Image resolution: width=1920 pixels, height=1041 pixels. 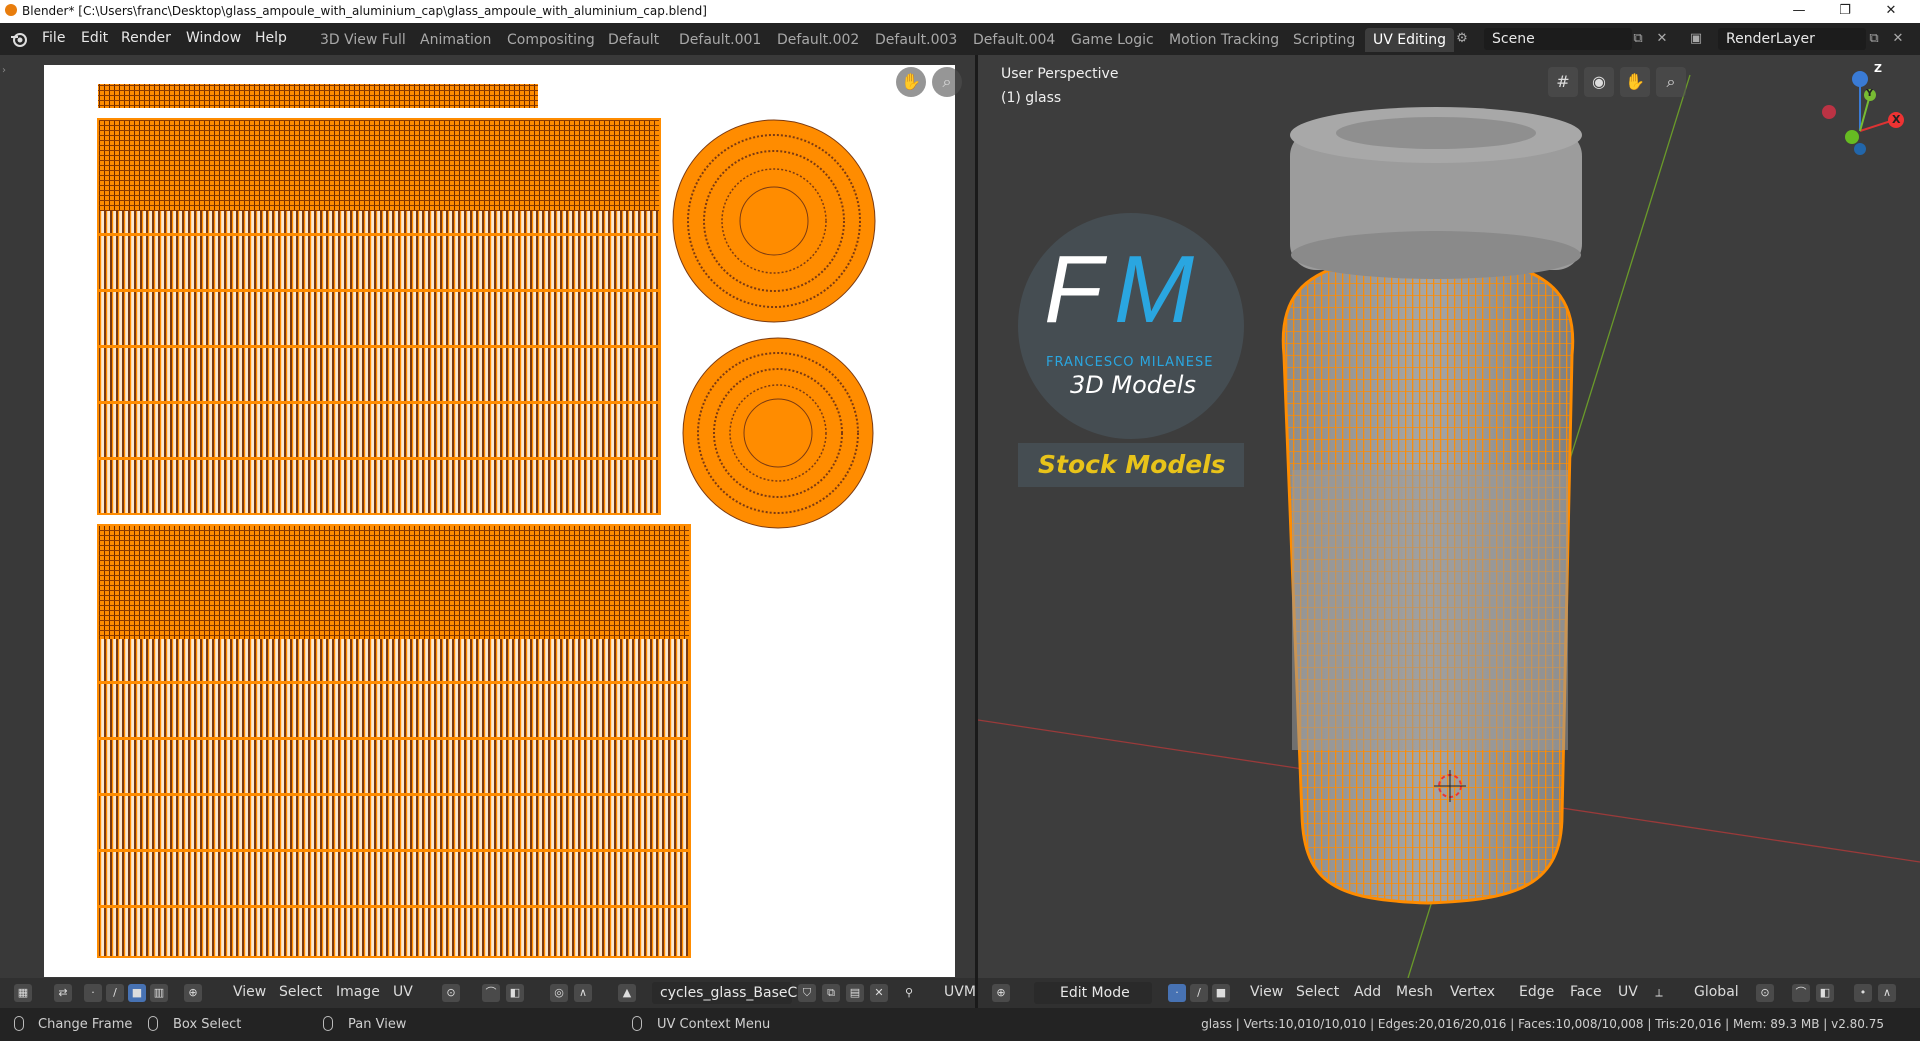 What do you see at coordinates (1662, 39) in the screenshot?
I see `scene-remove-icon: ✕` at bounding box center [1662, 39].